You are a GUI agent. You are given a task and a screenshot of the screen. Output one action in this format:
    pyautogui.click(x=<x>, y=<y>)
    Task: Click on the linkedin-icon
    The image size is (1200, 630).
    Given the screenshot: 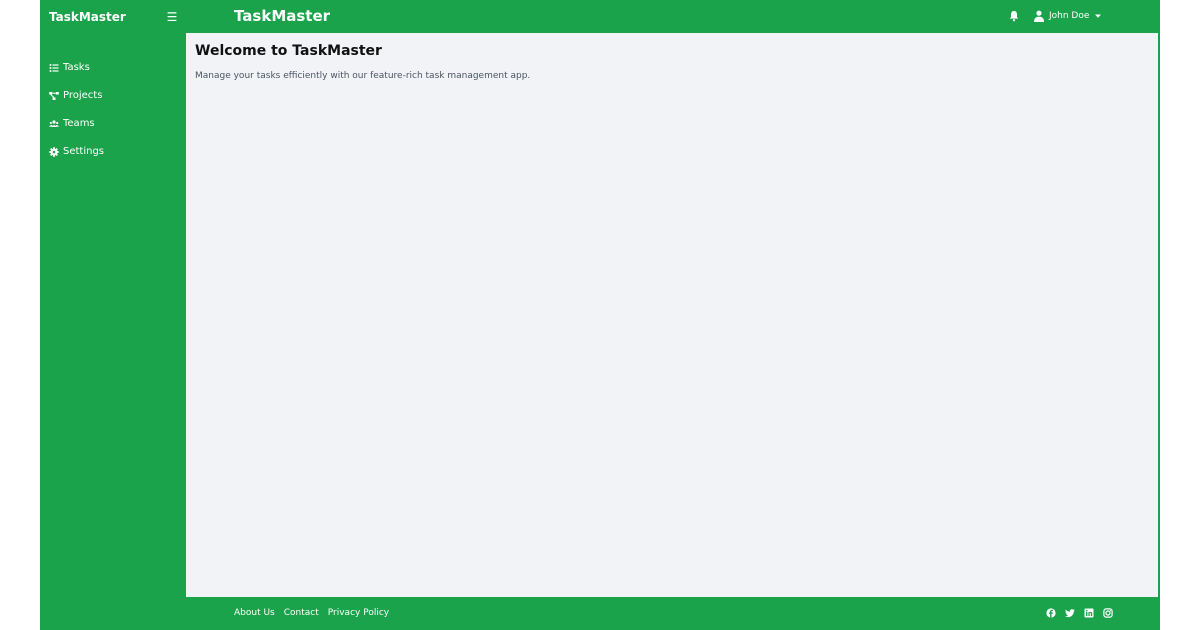 What is the action you would take?
    pyautogui.click(x=1089, y=613)
    